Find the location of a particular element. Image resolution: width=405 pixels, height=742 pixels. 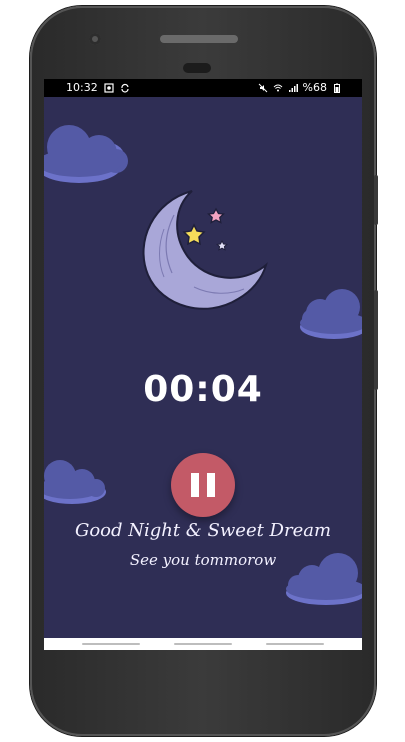

earpiece is located at coordinates (199, 39).